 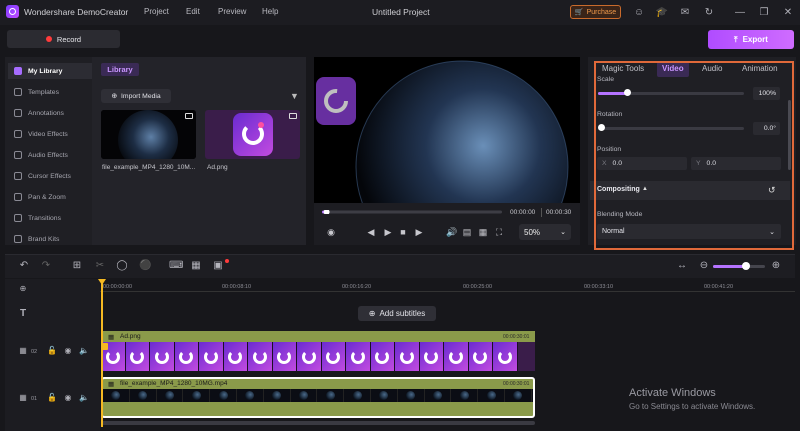 What do you see at coordinates (736, 39) in the screenshot?
I see `export-icon: ⤒` at bounding box center [736, 39].